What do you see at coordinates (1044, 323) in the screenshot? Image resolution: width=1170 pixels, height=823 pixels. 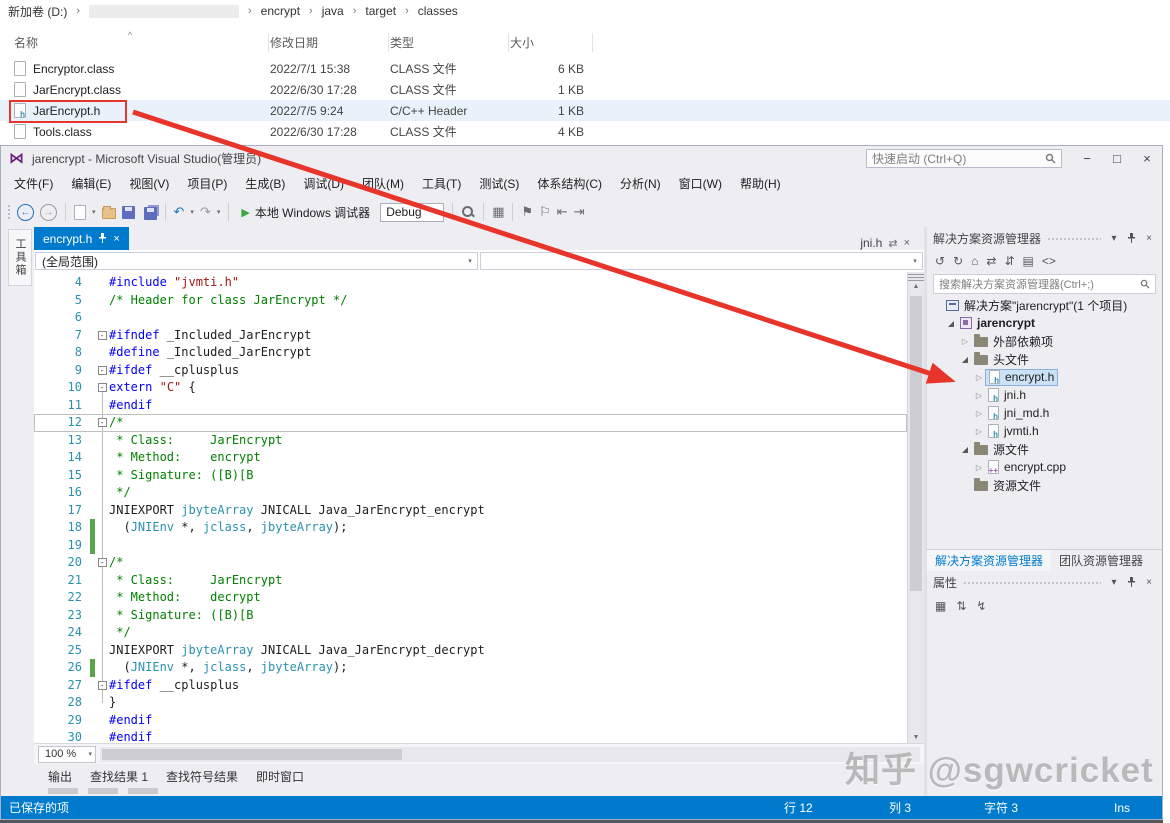 I see `tree-item: ◢ jarencrypt` at bounding box center [1044, 323].